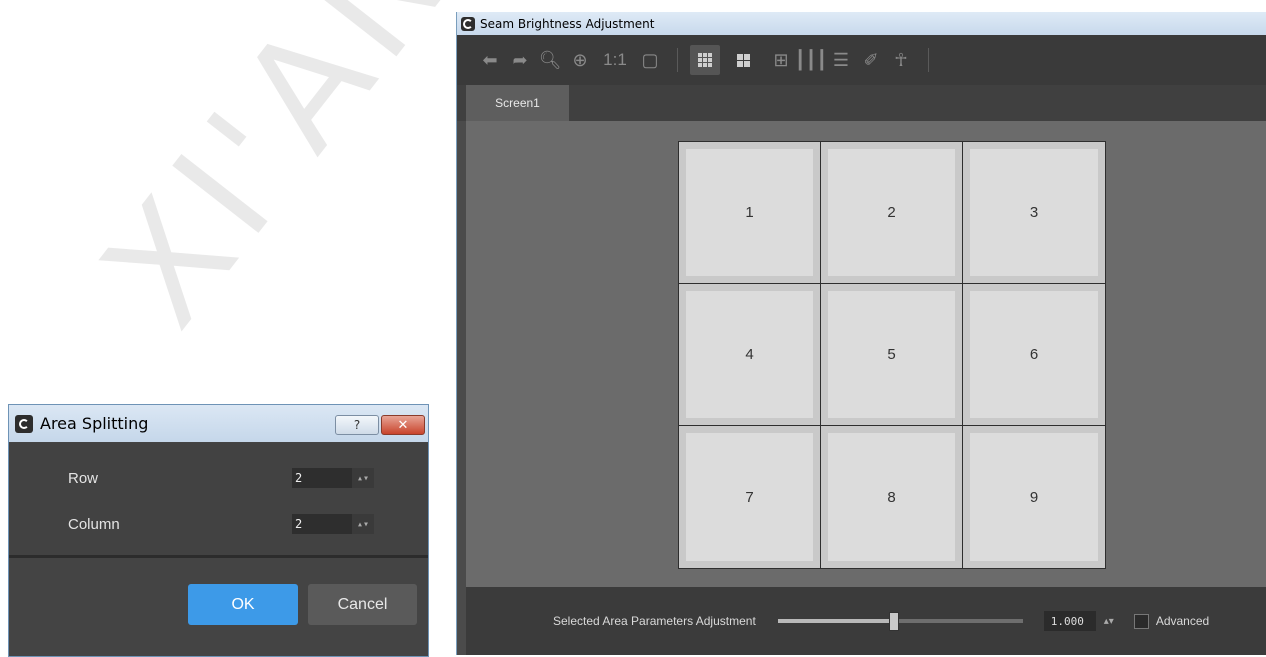 Image resolution: width=1266 pixels, height=657 pixels. What do you see at coordinates (893, 621) in the screenshot?
I see `slider-thumb` at bounding box center [893, 621].